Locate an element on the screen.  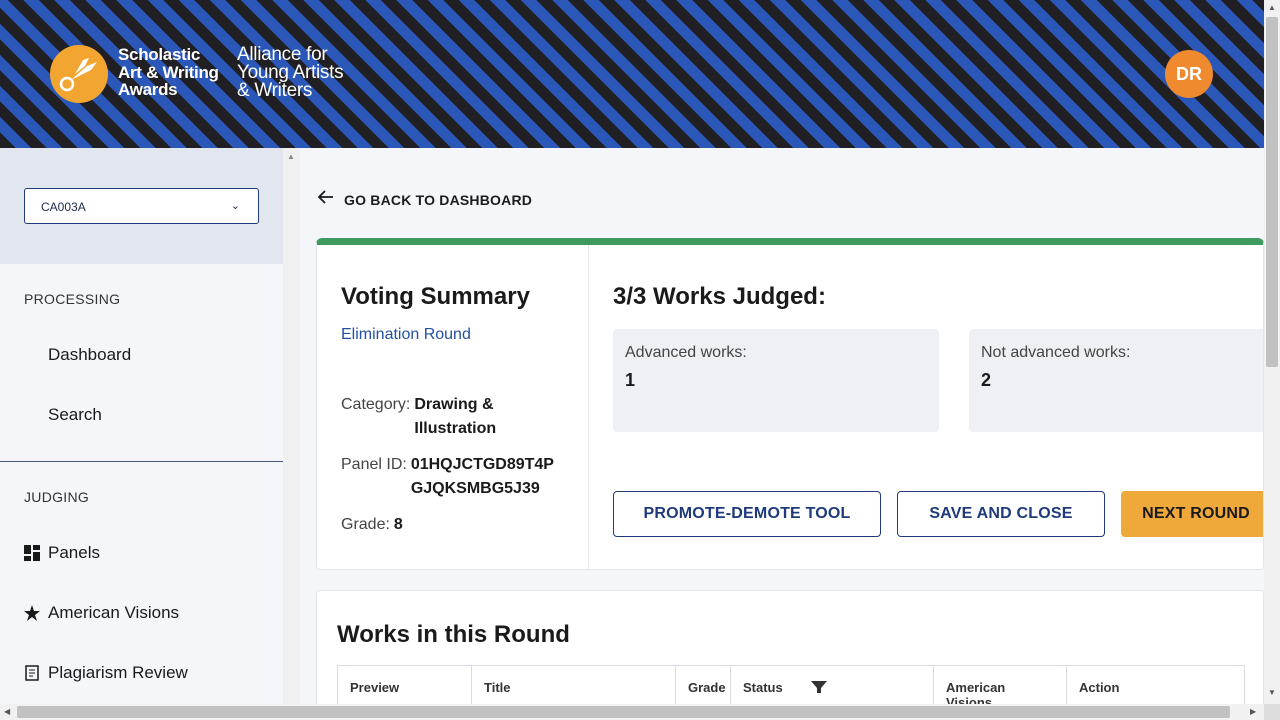
panel-select-value: CA003A is located at coordinates (63, 207).